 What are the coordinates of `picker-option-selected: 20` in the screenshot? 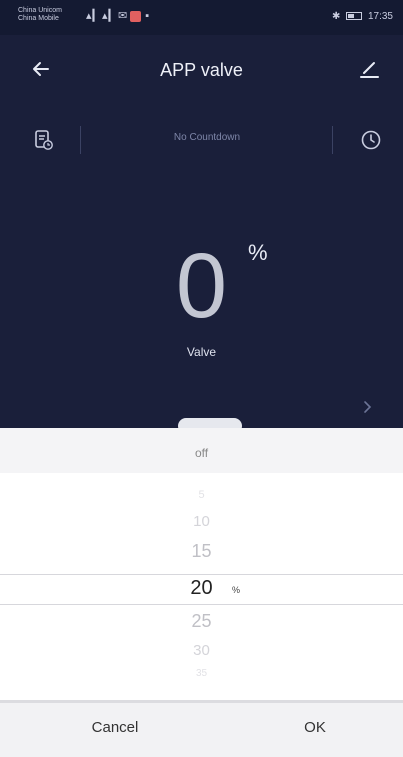 It's located at (201, 588).